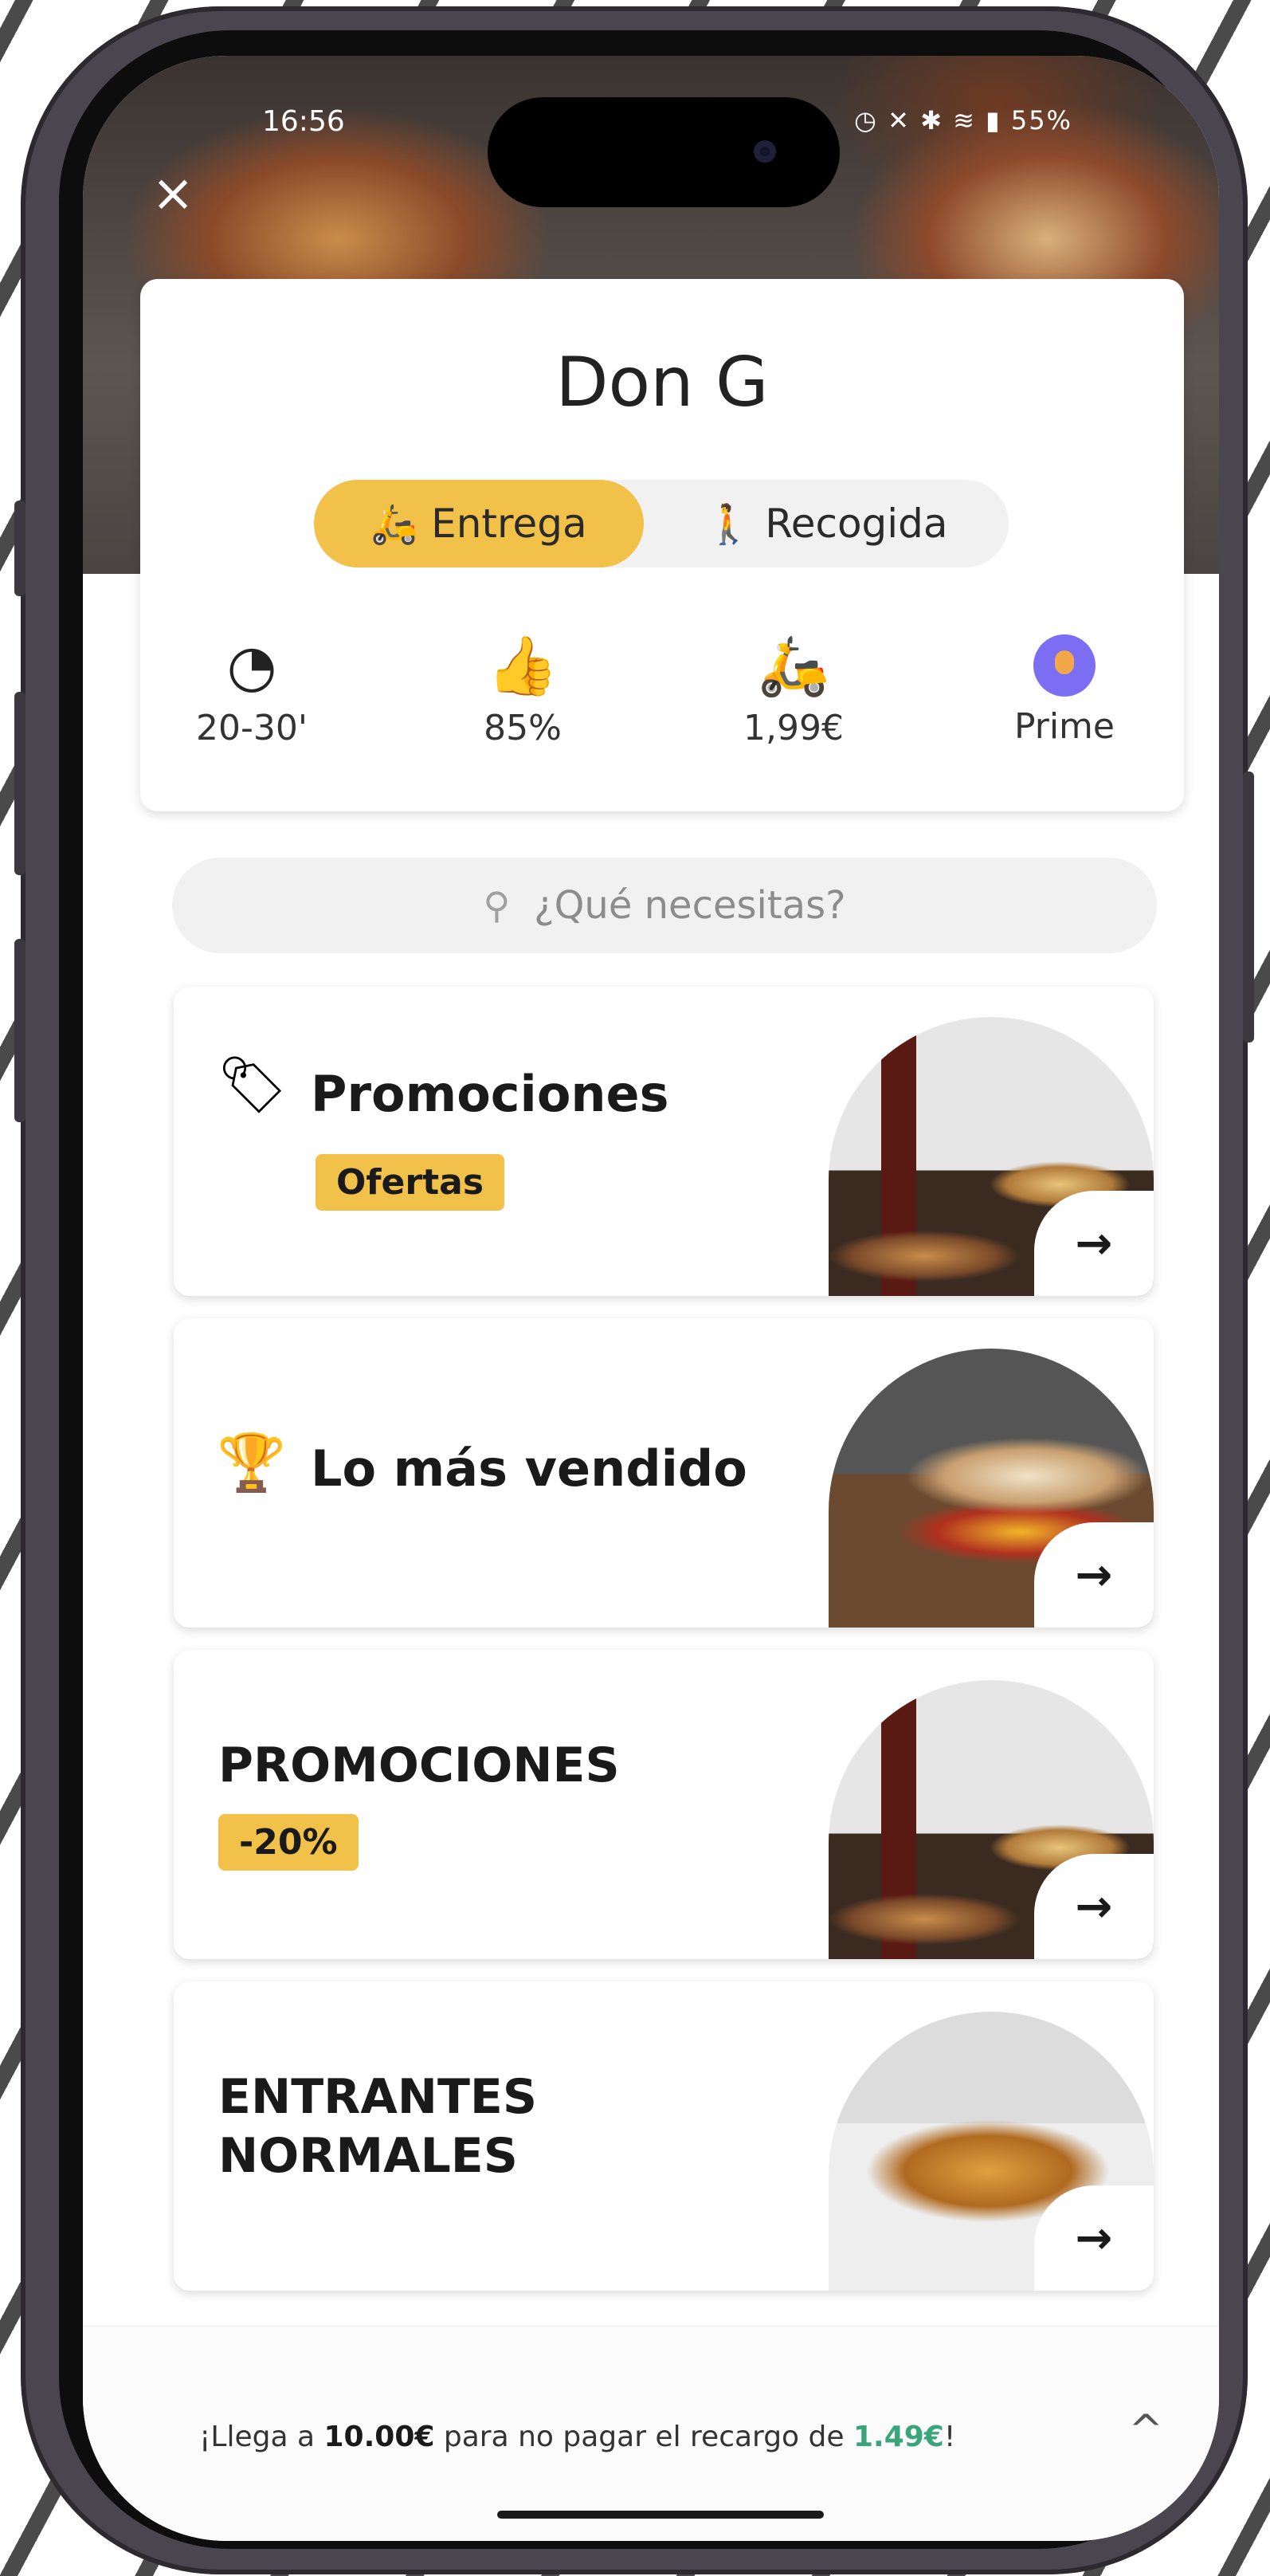 The image size is (1270, 2576). Describe the element at coordinates (1064, 665) in the screenshot. I see `prime-badge-icon` at that location.